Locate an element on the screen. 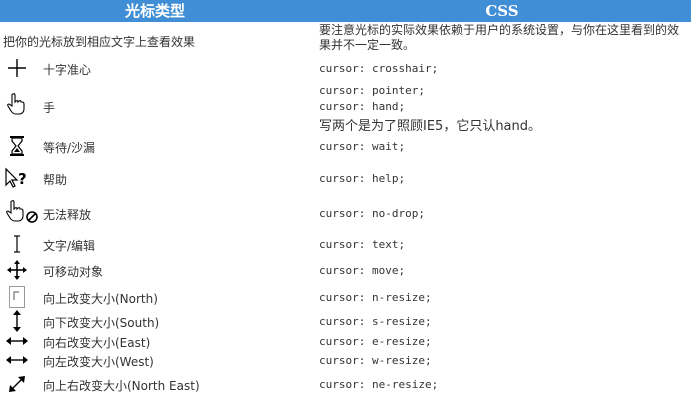  list-item-label: 等待/沙漏 is located at coordinates (69, 148).